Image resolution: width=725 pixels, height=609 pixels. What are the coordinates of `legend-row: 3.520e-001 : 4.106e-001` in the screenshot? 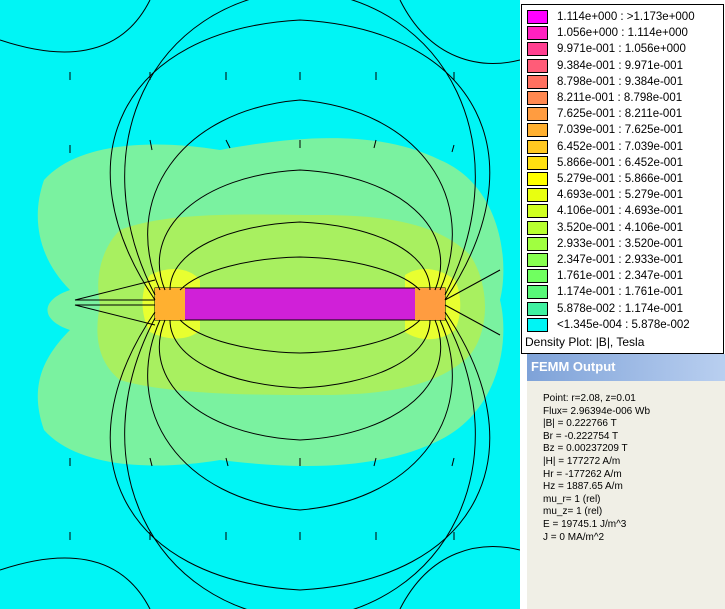 It's located at (622, 228).